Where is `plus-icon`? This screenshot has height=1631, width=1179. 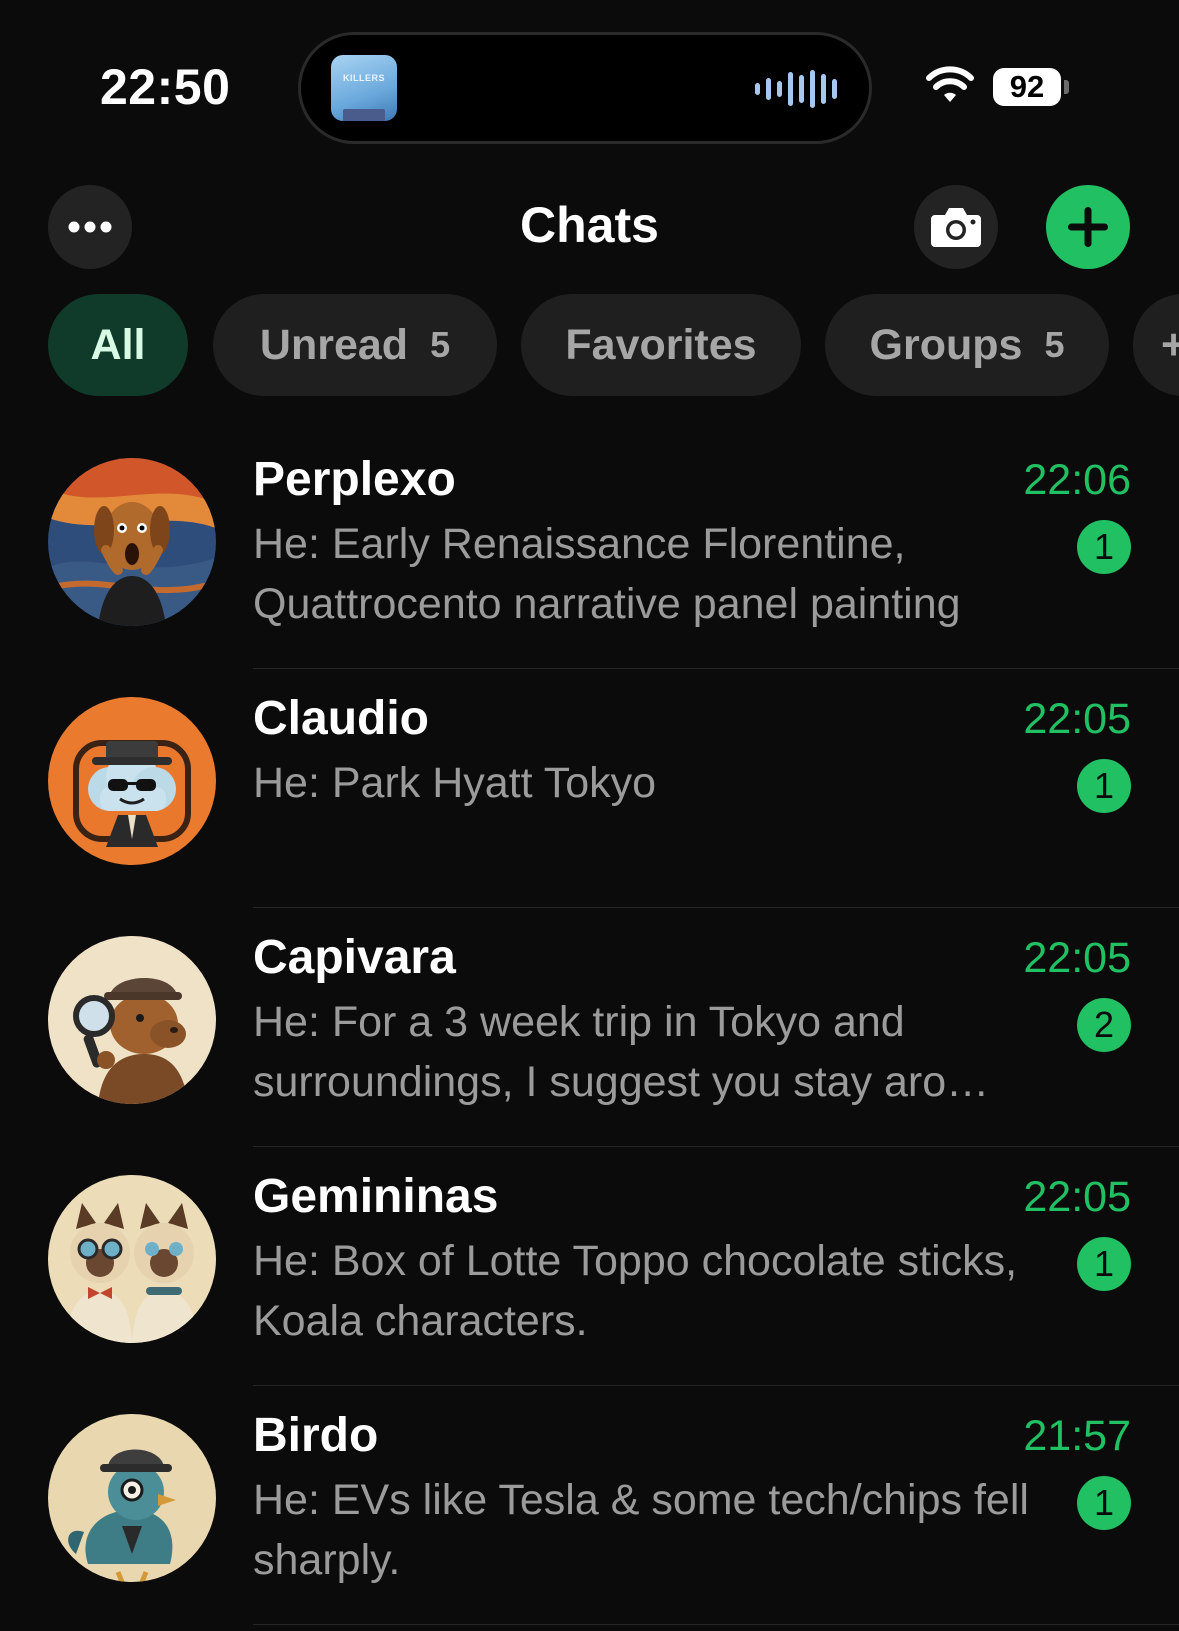 plus-icon is located at coordinates (1088, 227).